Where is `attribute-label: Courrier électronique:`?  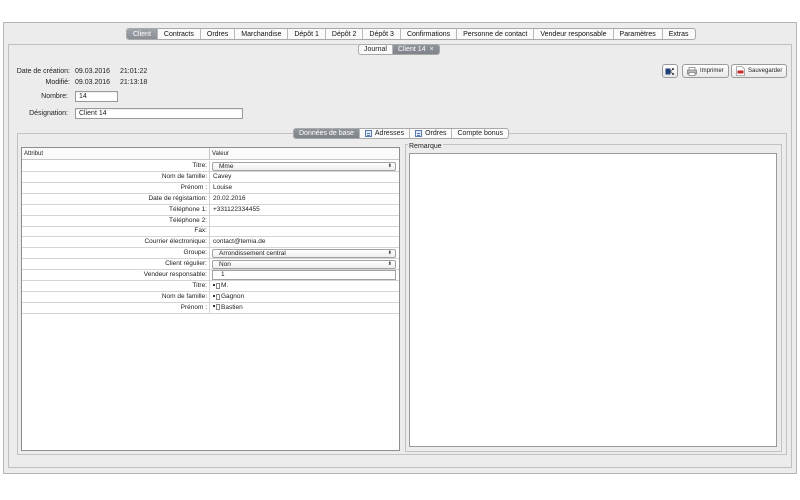
attribute-label: Courrier électronique: is located at coordinates (116, 242).